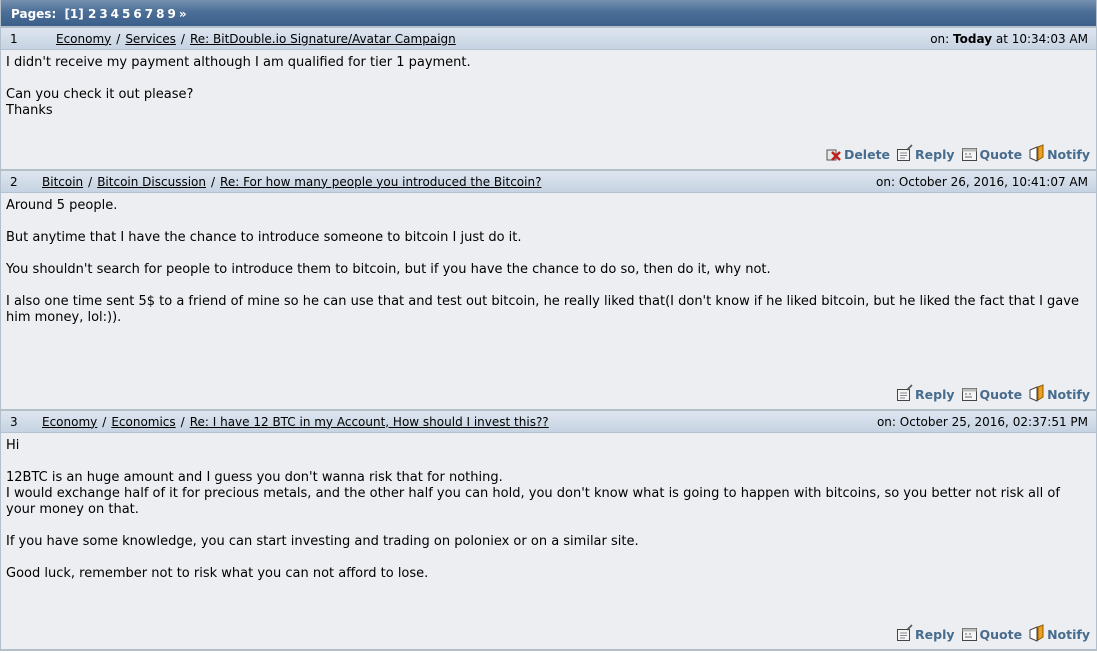 The width and height of the screenshot is (1097, 653). Describe the element at coordinates (857, 153) in the screenshot. I see `delete-button: Delete` at that location.